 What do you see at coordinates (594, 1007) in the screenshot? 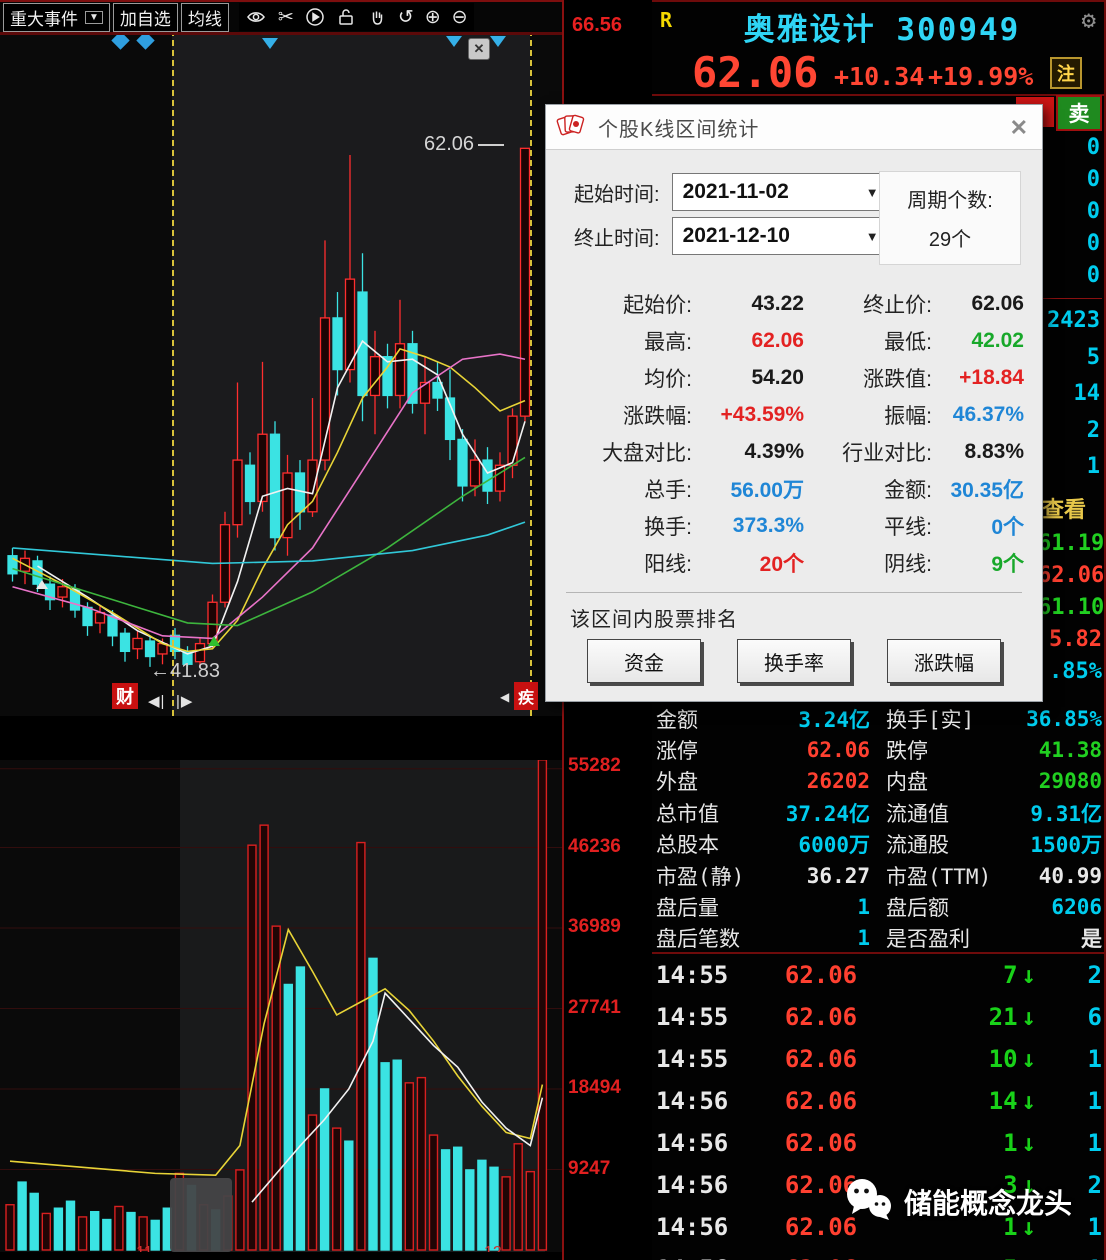
I see `volume-axis-tick: 27741` at bounding box center [594, 1007].